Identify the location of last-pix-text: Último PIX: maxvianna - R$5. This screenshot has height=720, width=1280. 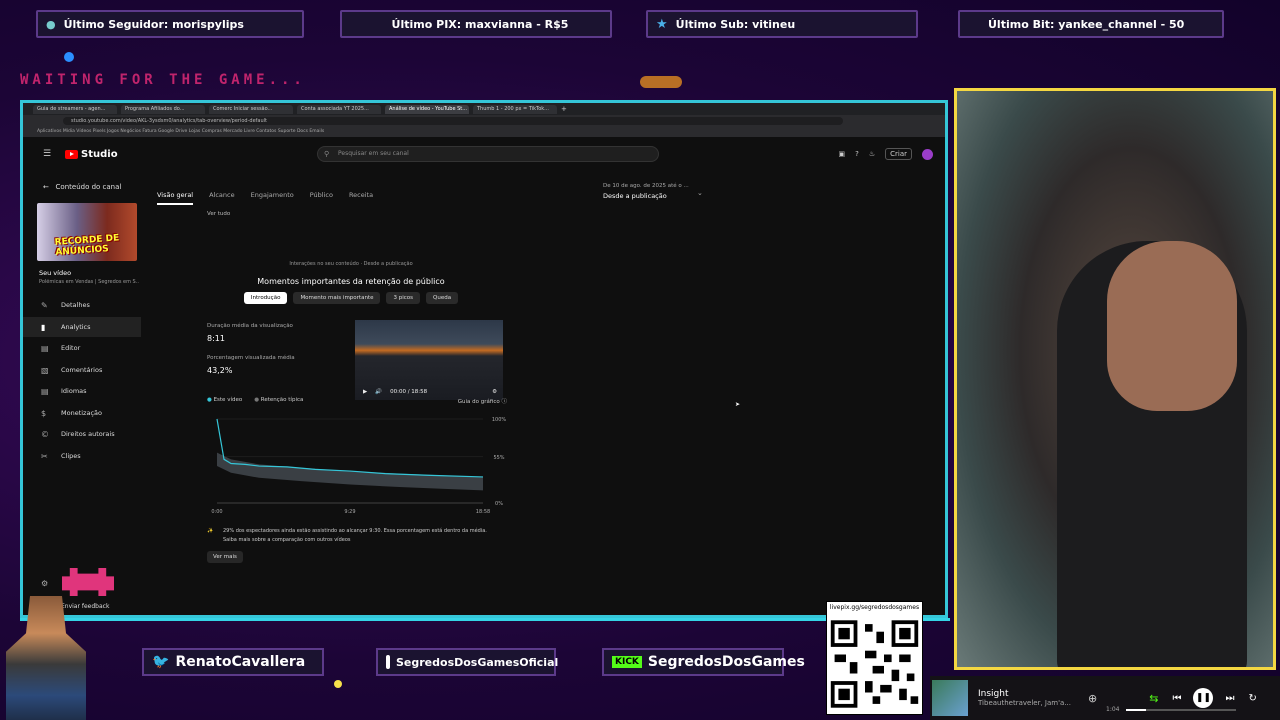
(480, 24).